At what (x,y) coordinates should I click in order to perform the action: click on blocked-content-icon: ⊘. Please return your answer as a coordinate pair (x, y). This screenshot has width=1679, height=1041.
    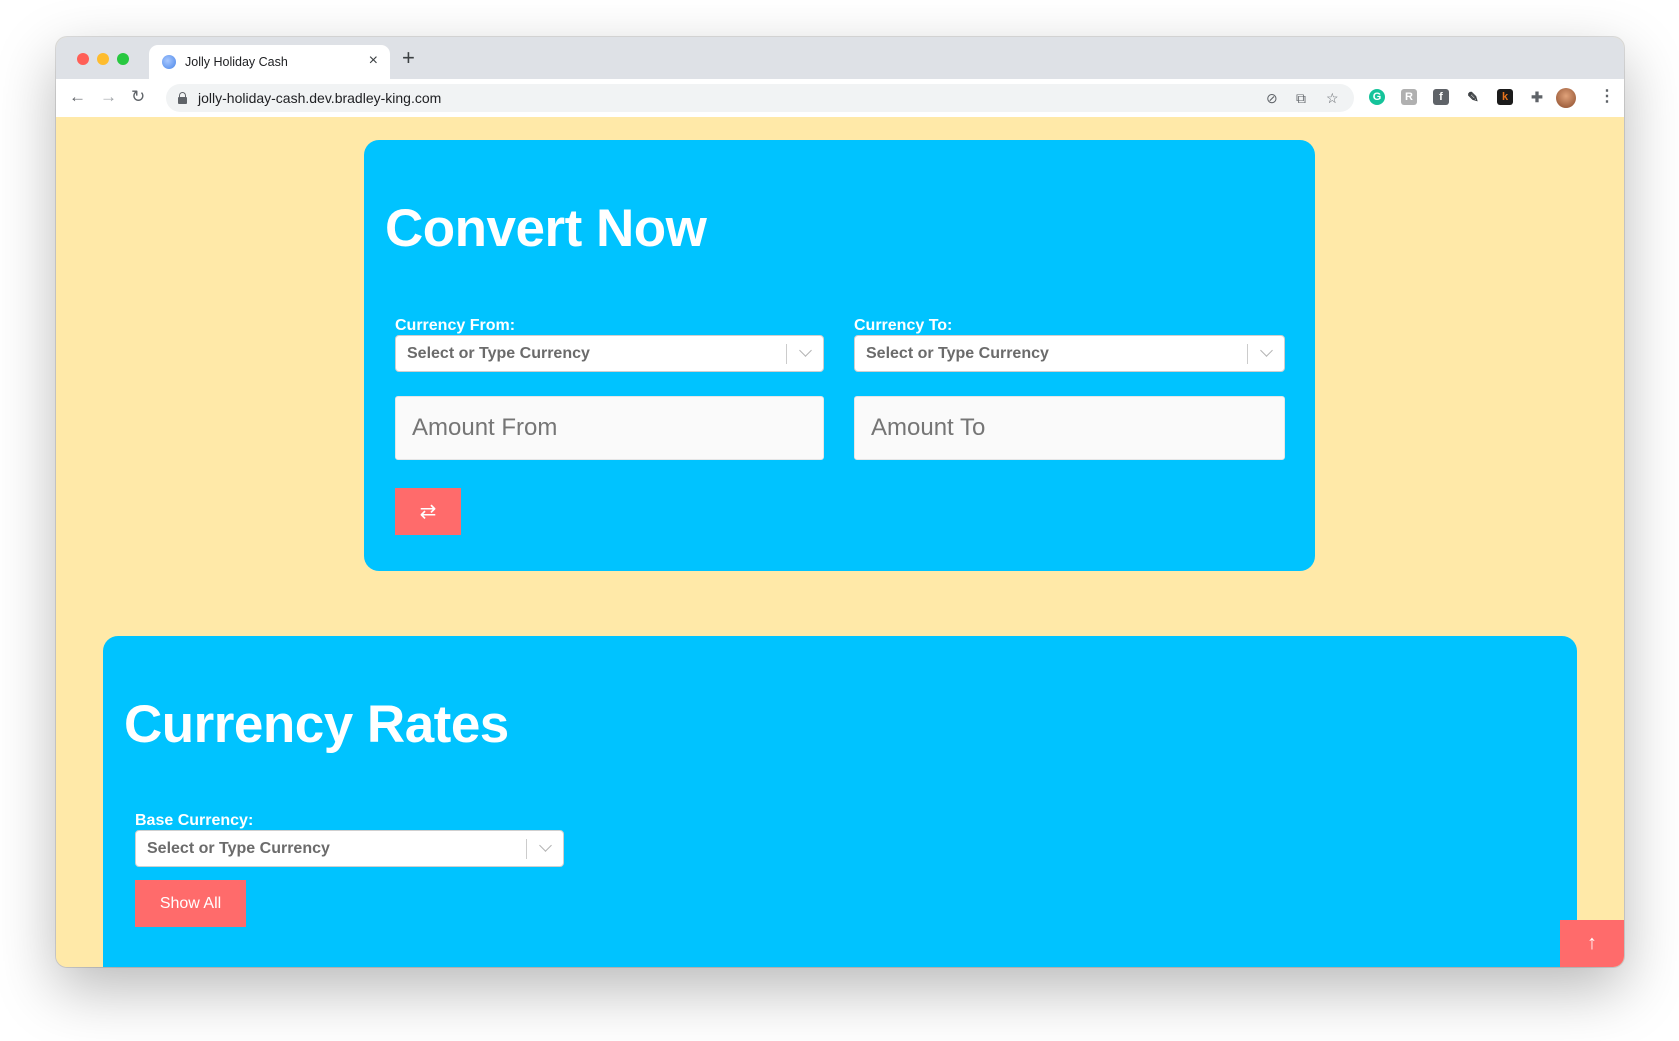
    Looking at the image, I should click on (1272, 98).